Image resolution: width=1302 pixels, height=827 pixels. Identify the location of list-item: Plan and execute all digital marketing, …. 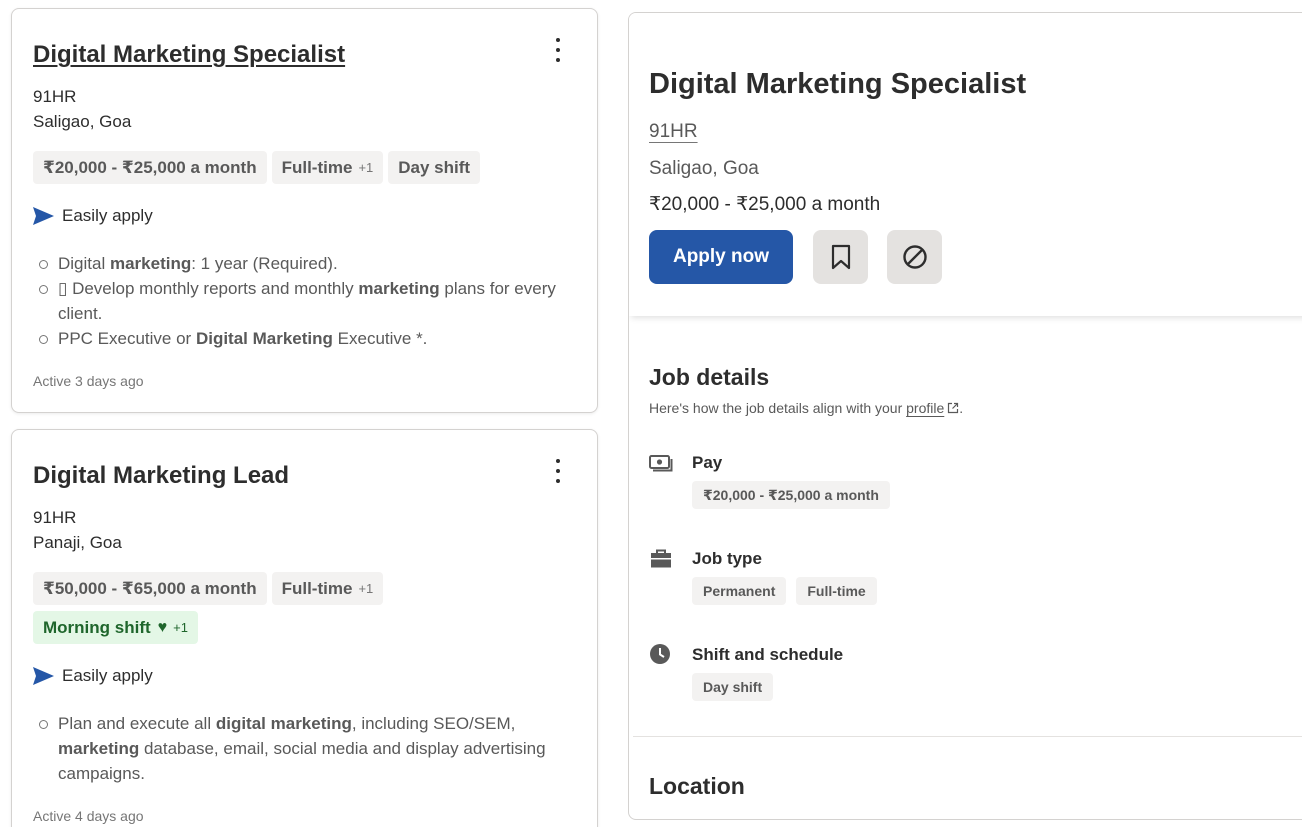
(298, 748).